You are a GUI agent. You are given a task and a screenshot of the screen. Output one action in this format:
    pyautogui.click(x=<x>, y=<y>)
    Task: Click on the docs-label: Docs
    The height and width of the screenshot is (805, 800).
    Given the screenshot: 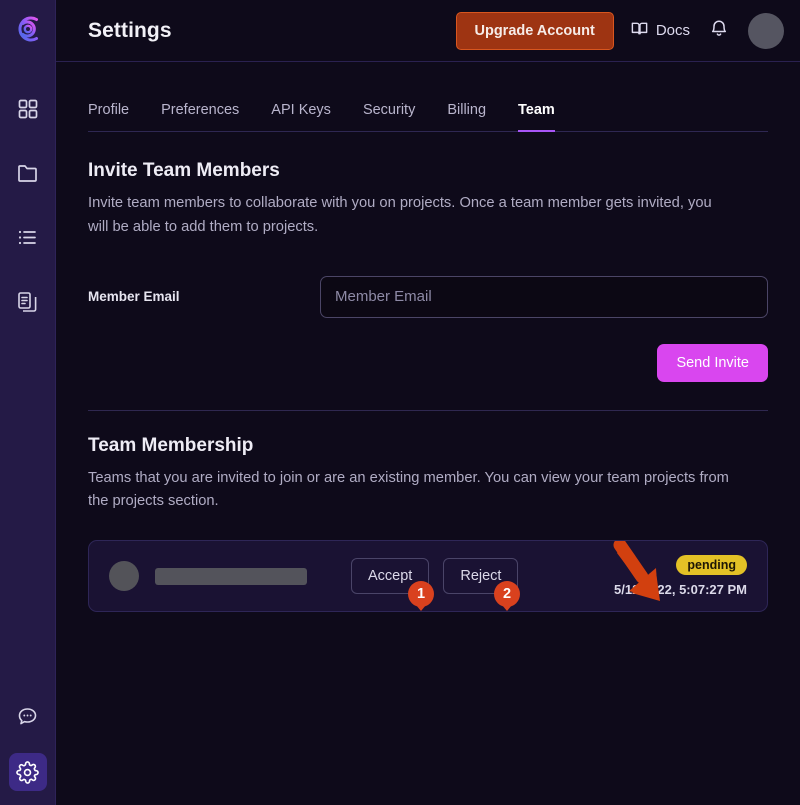 What is the action you would take?
    pyautogui.click(x=672, y=30)
    